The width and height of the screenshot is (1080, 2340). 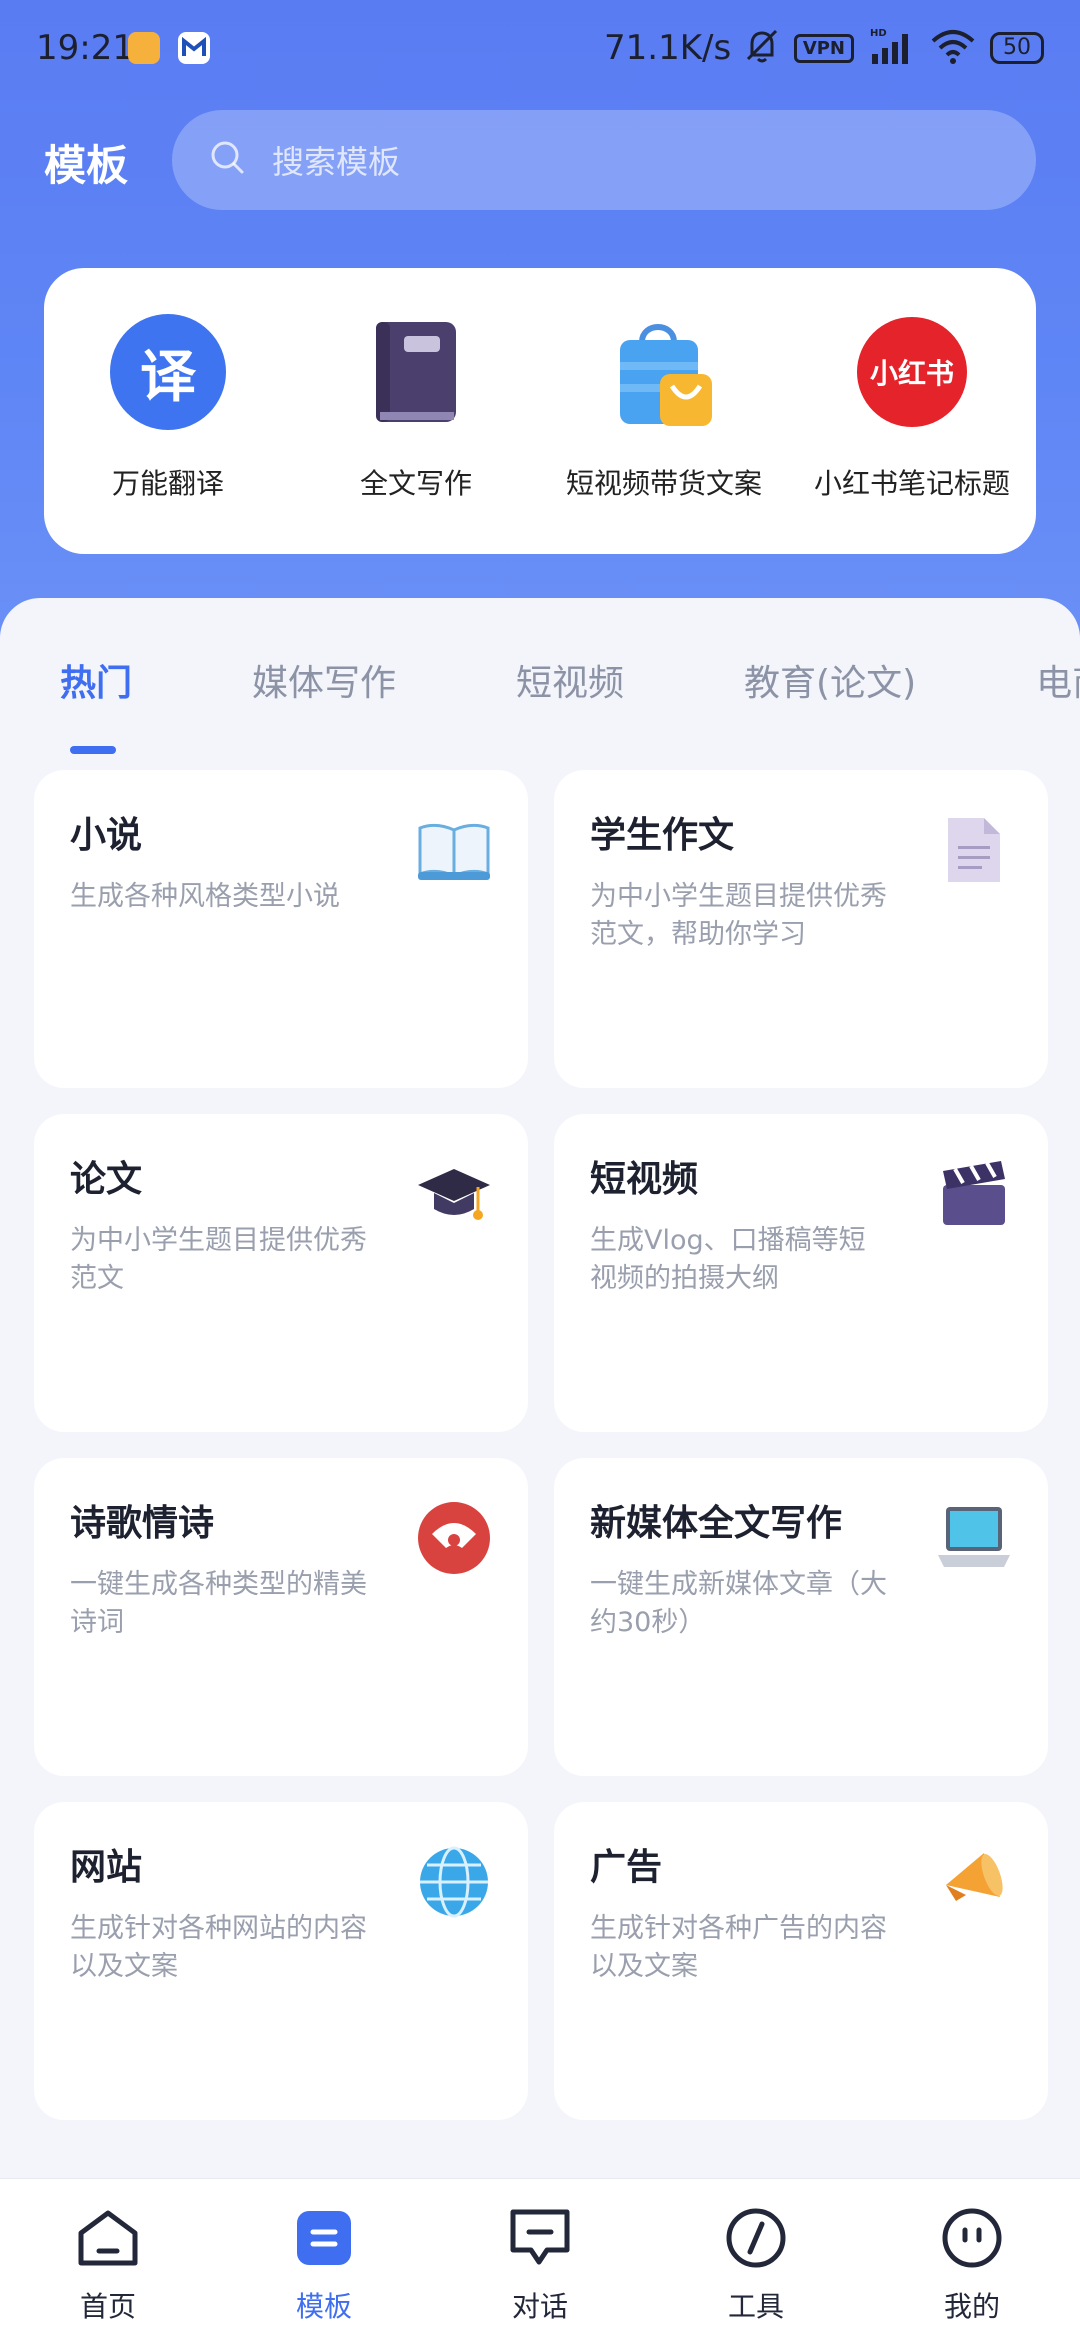 I want to click on notebook-icon, so click(x=416, y=372).